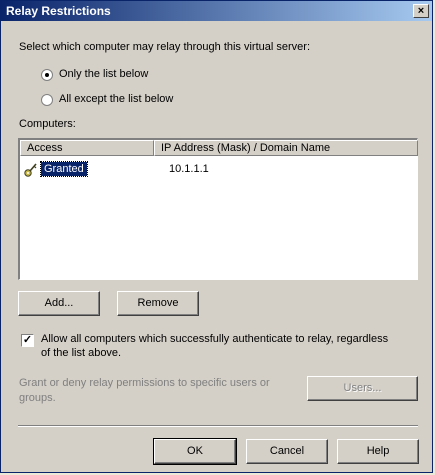 This screenshot has height=475, width=435. What do you see at coordinates (27, 340) in the screenshot?
I see `allow-auth-checkbox: ✓` at bounding box center [27, 340].